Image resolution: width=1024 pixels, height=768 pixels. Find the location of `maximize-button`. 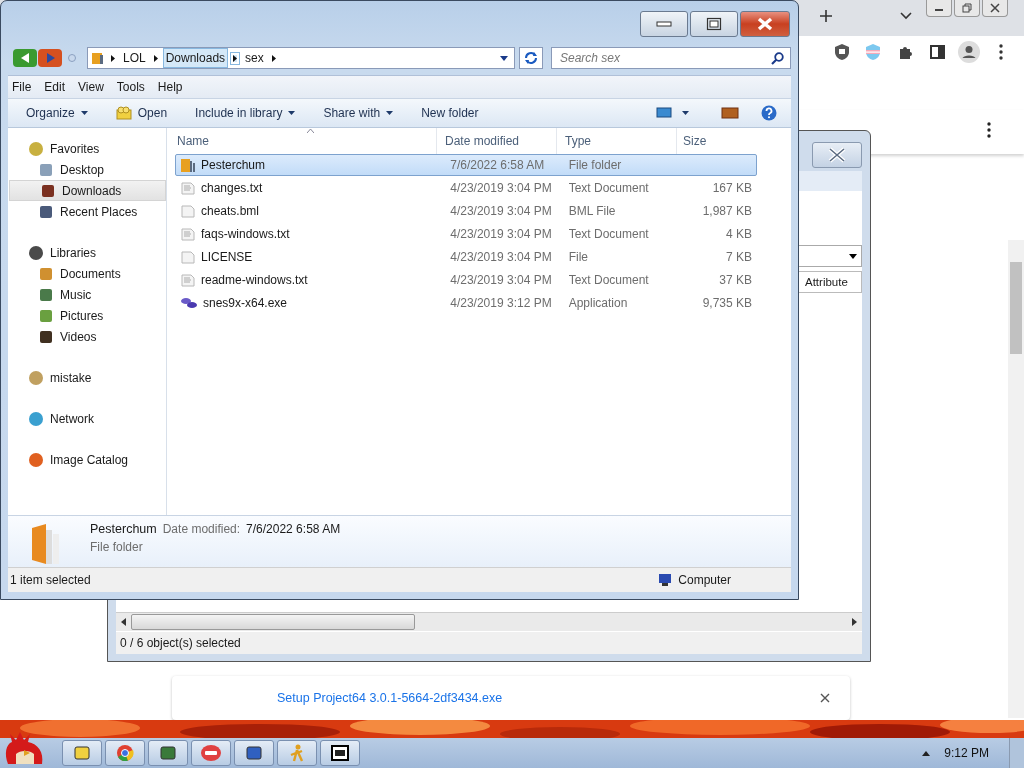

maximize-button is located at coordinates (714, 24).